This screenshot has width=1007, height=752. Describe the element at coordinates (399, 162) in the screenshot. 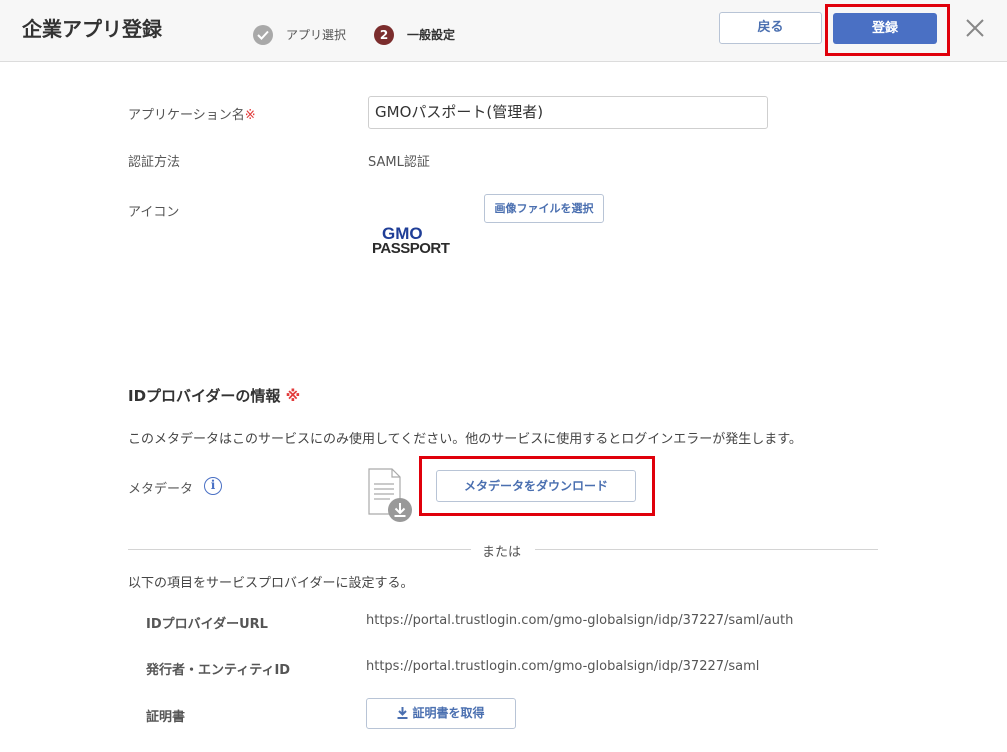

I see `auth-method-value: SAML認証` at that location.